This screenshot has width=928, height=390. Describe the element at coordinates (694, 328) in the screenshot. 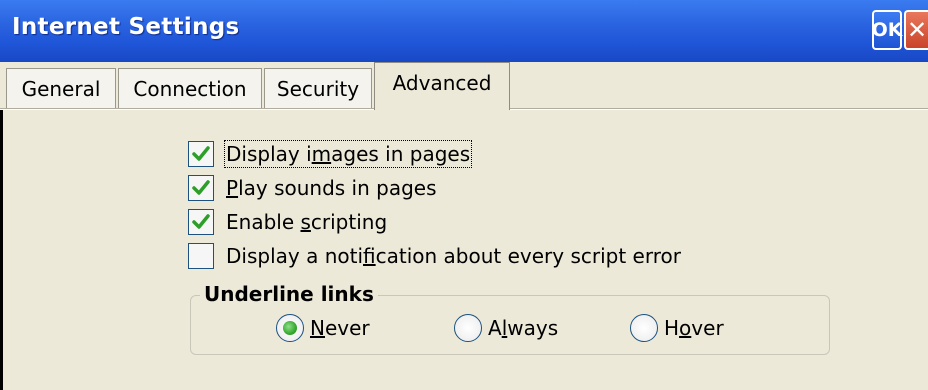

I see `radio-label: Hover` at that location.